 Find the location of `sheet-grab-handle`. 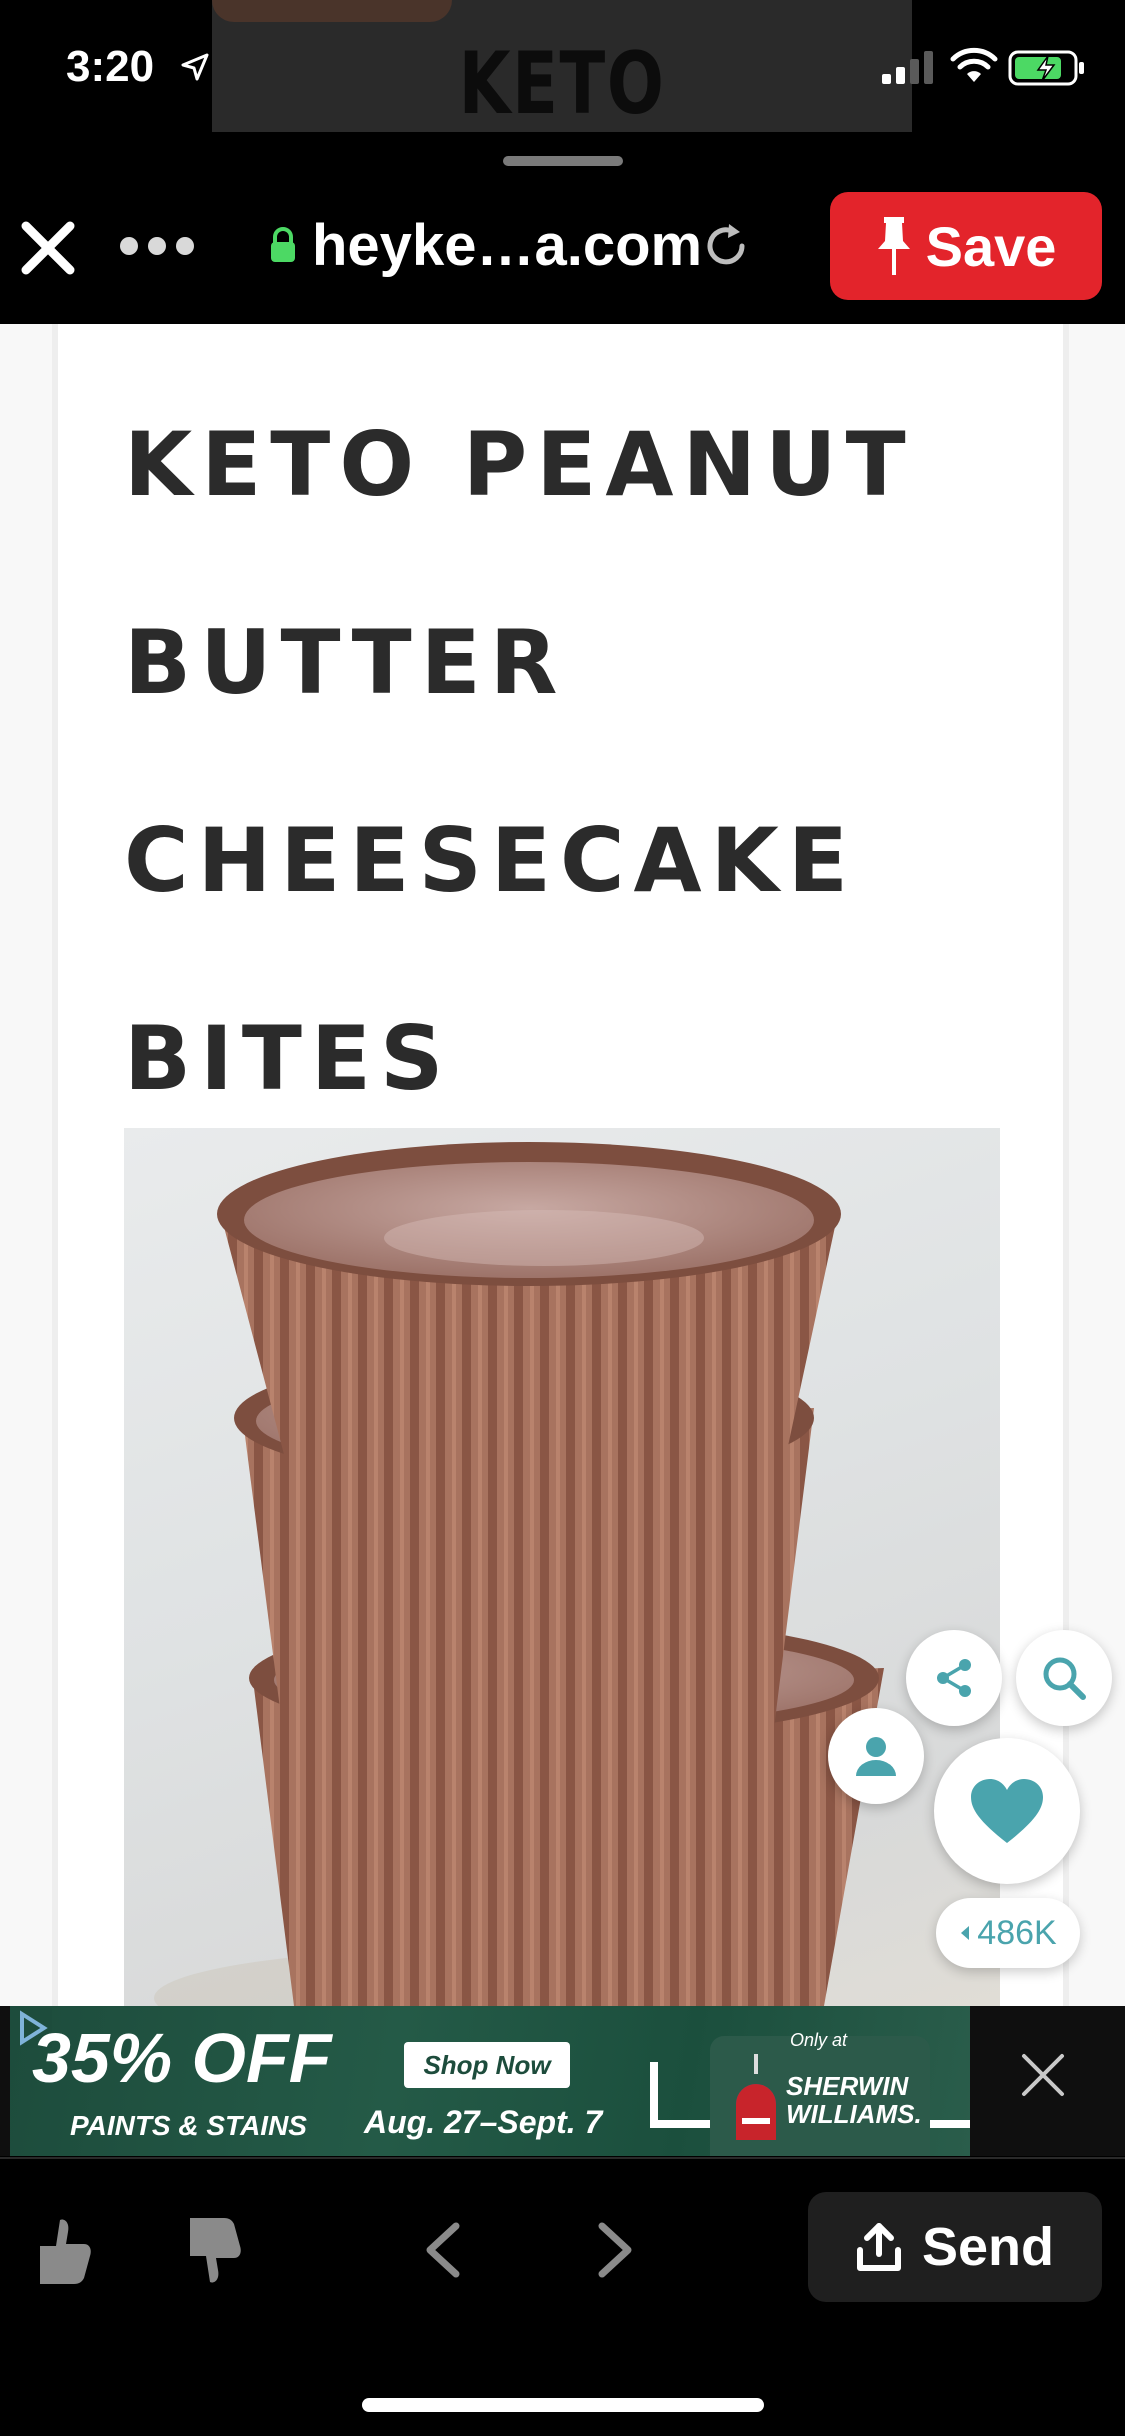

sheet-grab-handle is located at coordinates (563, 161).